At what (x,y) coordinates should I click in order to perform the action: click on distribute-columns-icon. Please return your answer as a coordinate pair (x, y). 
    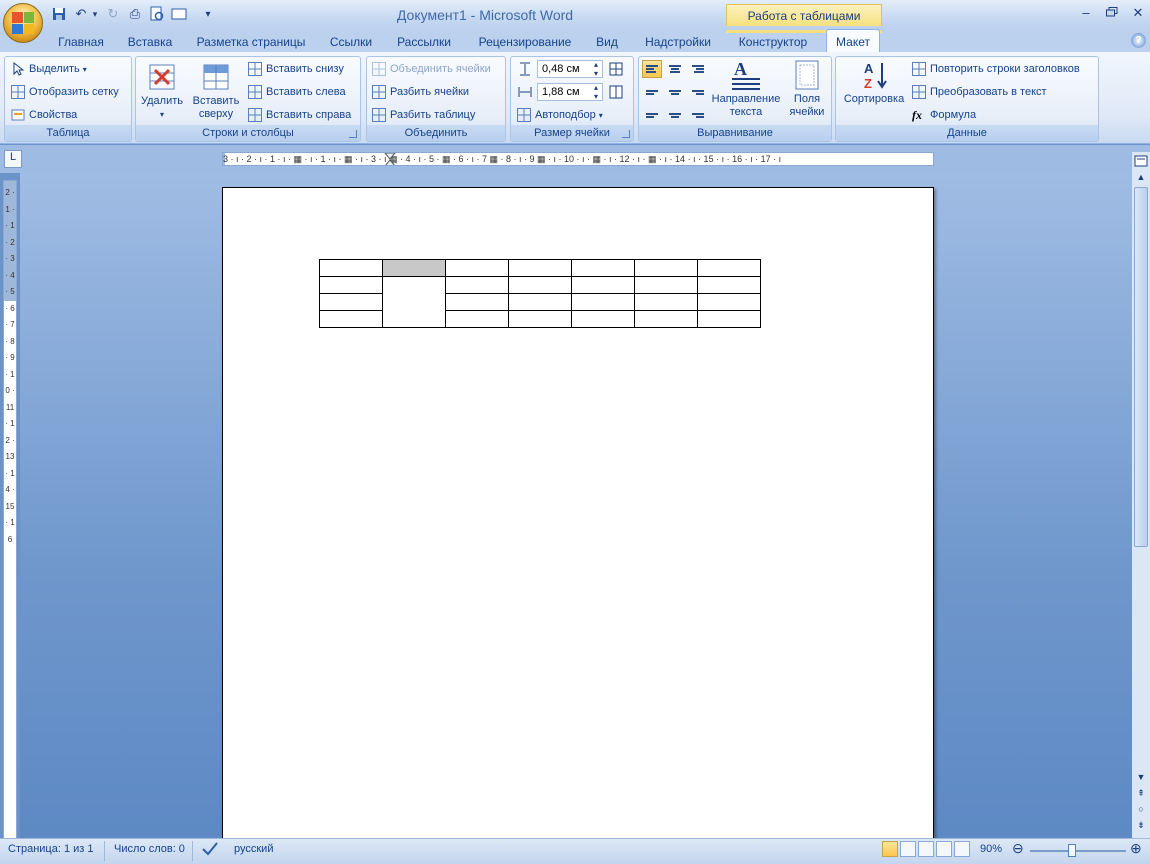
    Looking at the image, I should click on (616, 92).